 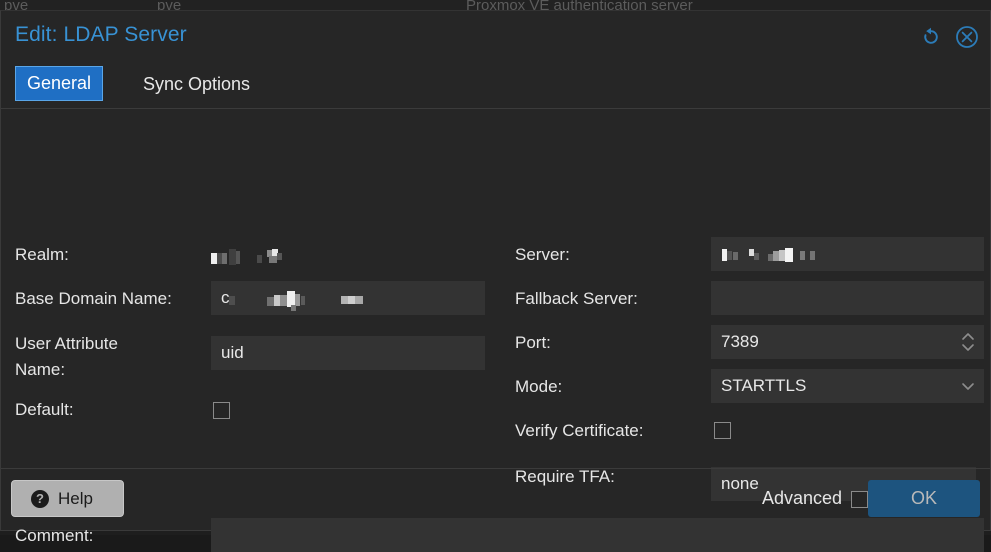 I want to click on base-domain-name-label: Base Domain Name:, so click(x=93, y=299).